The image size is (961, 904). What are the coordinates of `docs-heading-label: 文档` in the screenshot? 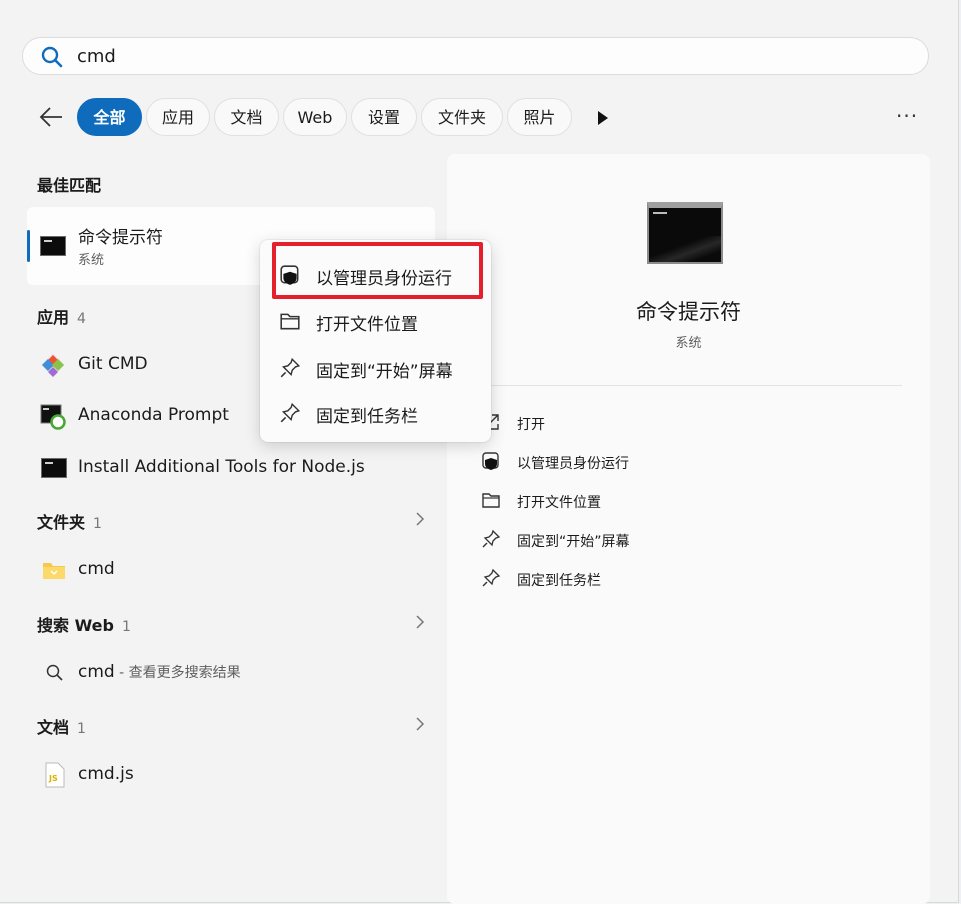 It's located at (53, 727).